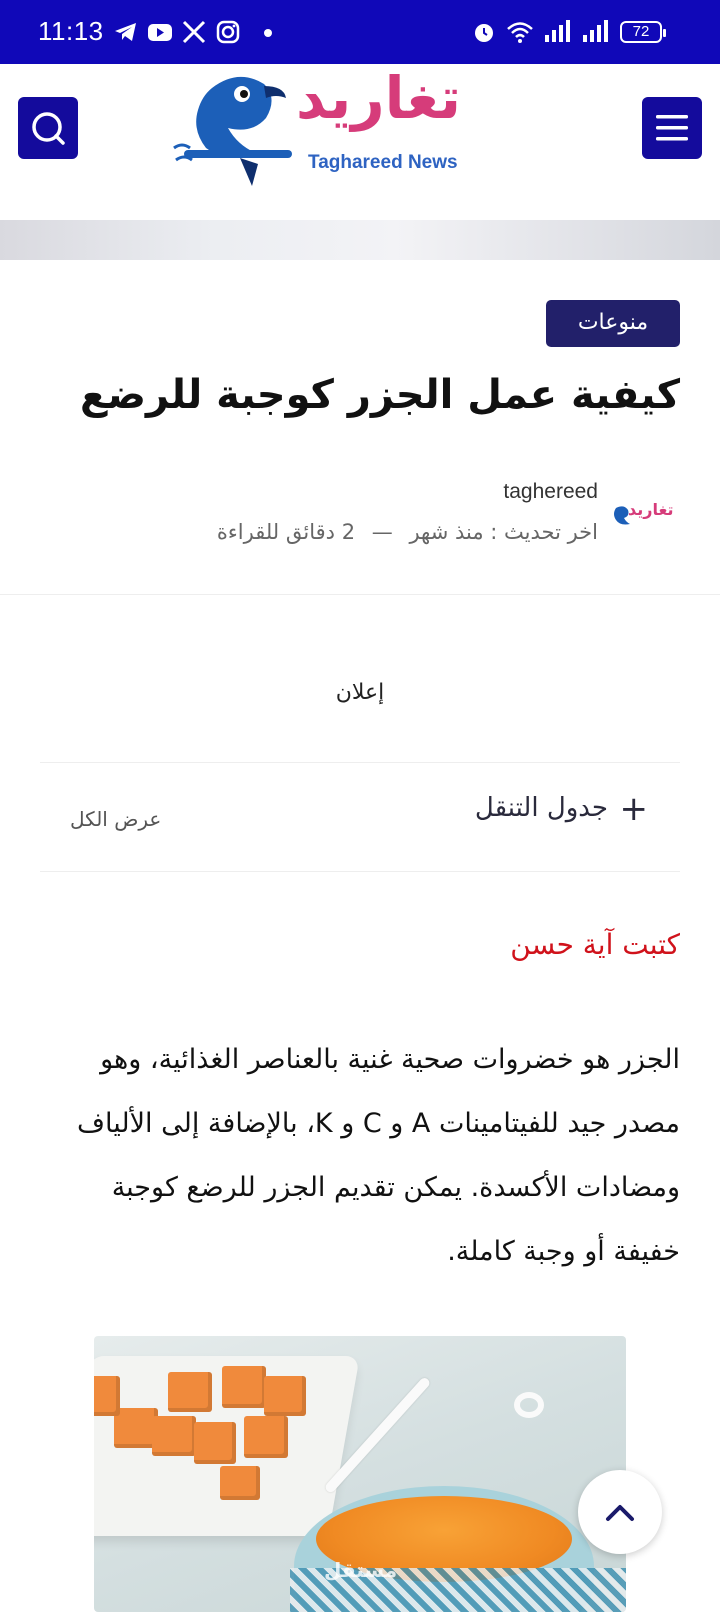  I want to click on toc-title: جدول التنقل, so click(541, 808).